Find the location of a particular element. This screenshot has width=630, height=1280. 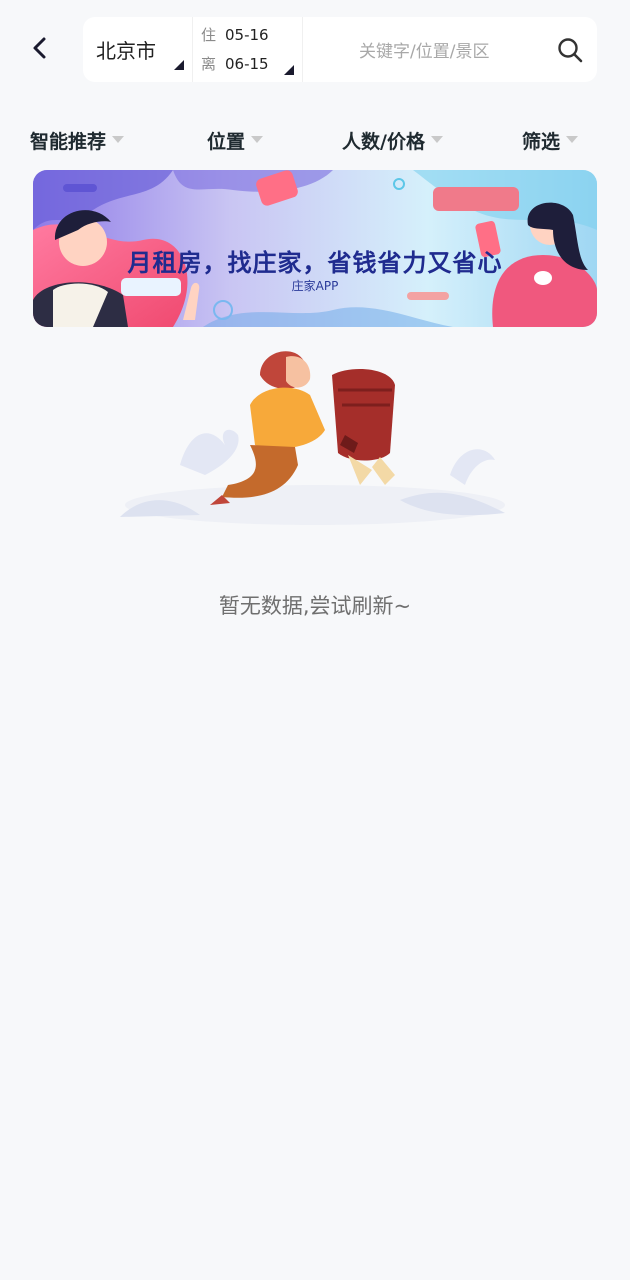

search-bar: 北京市 住 05-16 离 06-15 关键字/位置/景区 is located at coordinates (340, 49).